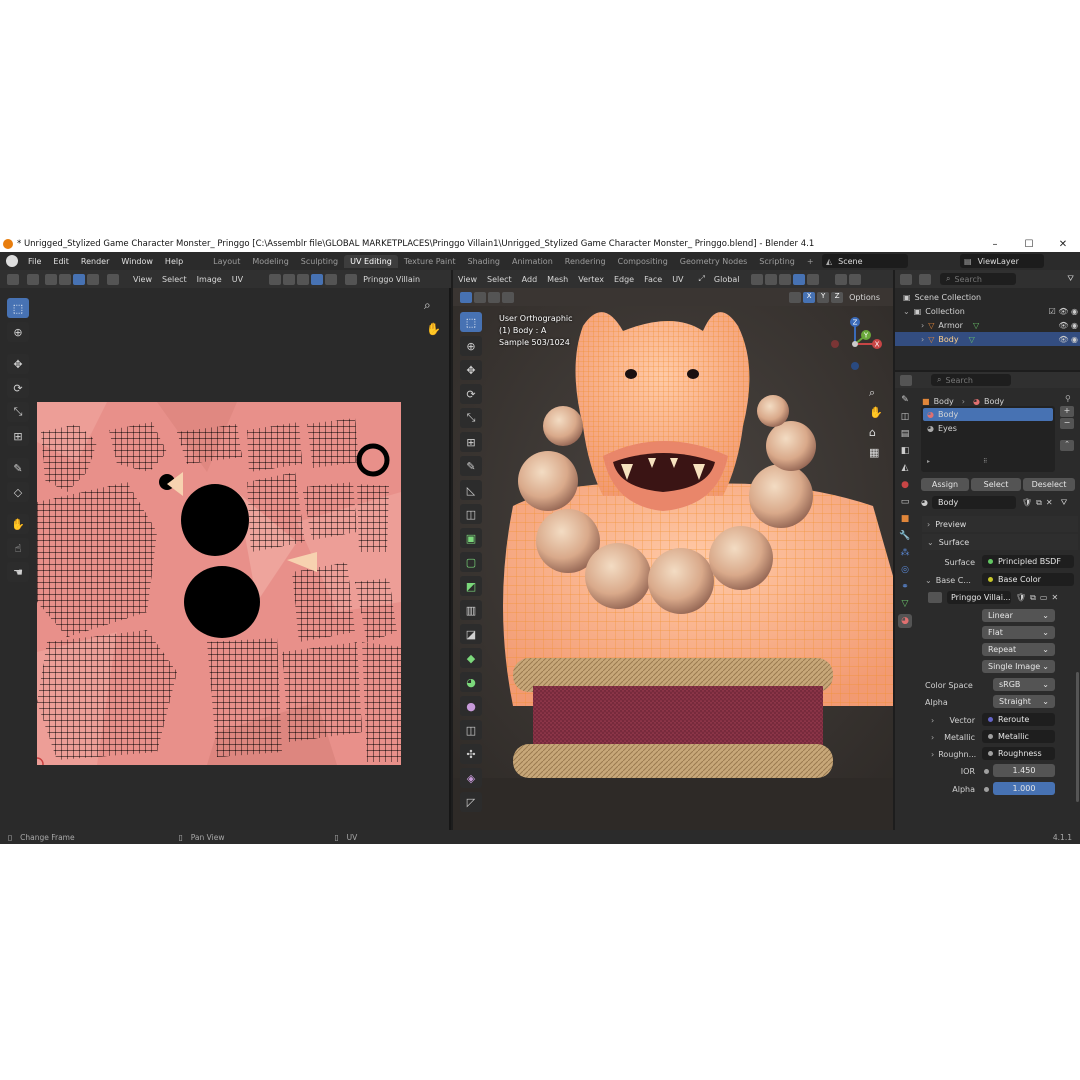 This screenshot has width=1080, height=1080. Describe the element at coordinates (905, 451) in the screenshot. I see `view-layer-tab-icon: ◧` at that location.